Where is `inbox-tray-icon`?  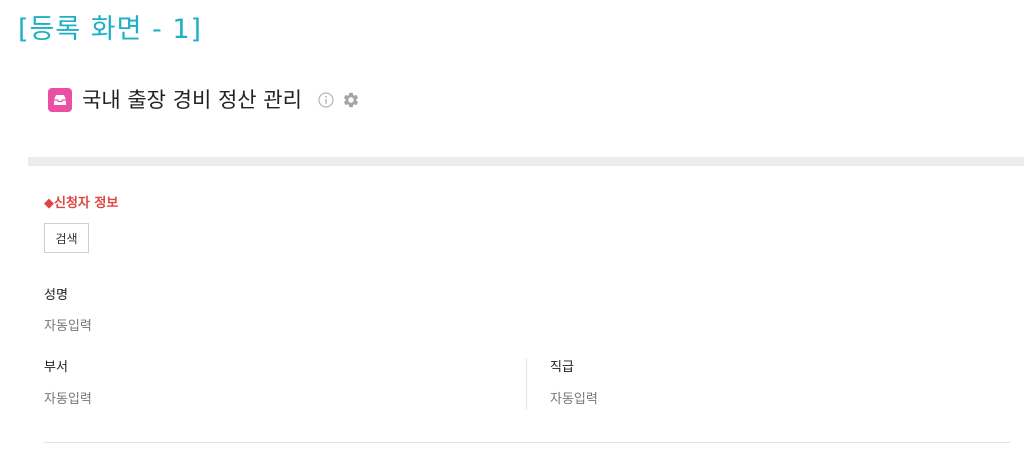
inbox-tray-icon is located at coordinates (60, 100).